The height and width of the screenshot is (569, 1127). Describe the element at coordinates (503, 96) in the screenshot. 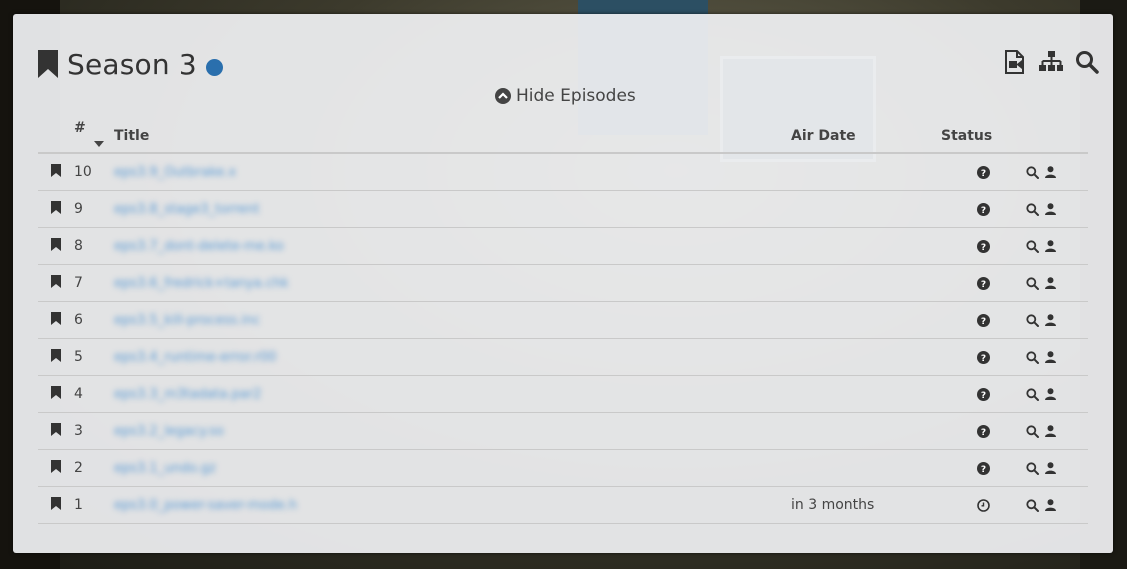

I see `chevron-up-circle-icon` at that location.